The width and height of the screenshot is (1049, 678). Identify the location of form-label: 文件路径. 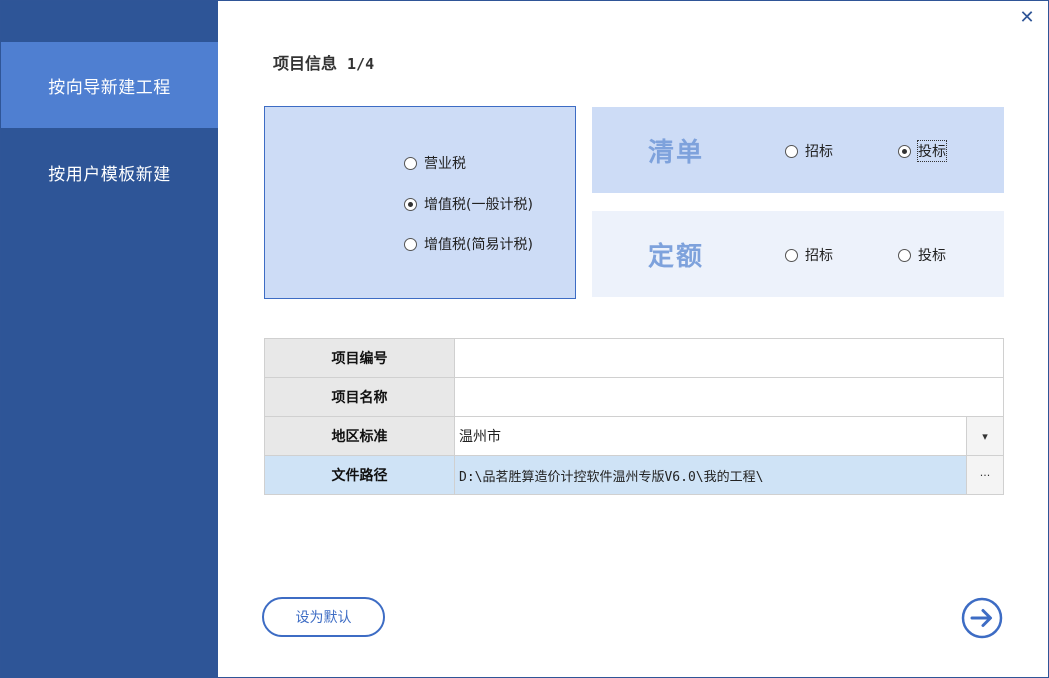
(360, 475).